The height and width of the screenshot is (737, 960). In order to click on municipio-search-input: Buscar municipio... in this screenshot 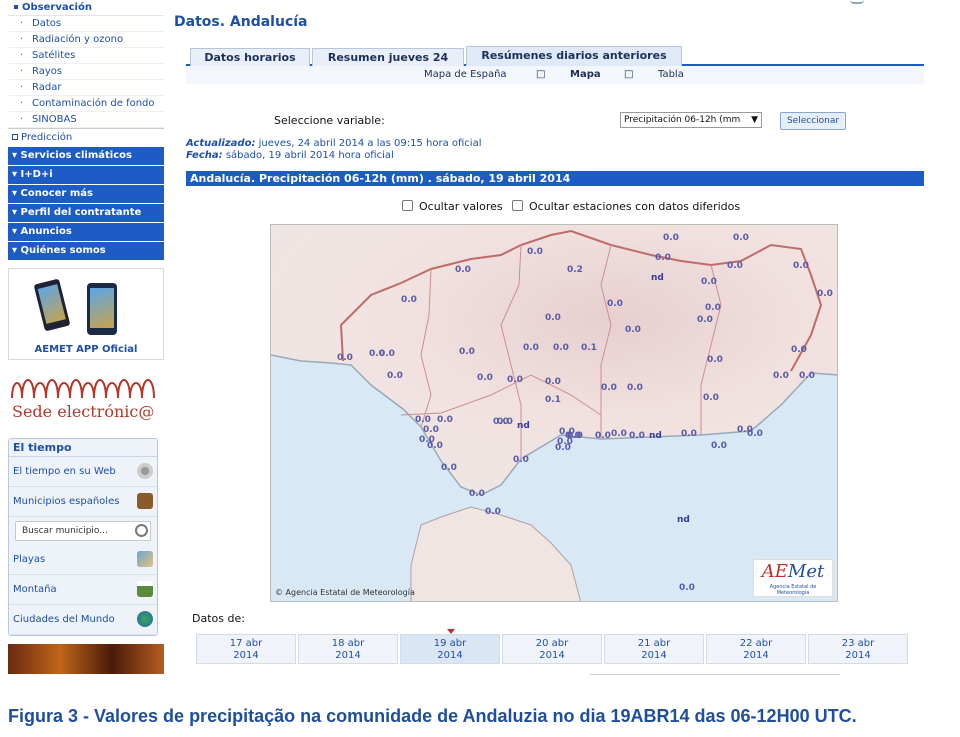, I will do `click(83, 531)`.